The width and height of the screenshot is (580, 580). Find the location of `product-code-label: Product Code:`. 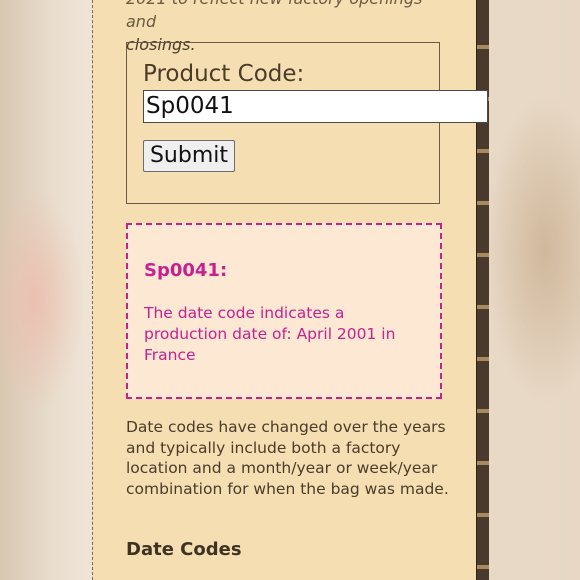

product-code-label: Product Code: is located at coordinates (224, 74).